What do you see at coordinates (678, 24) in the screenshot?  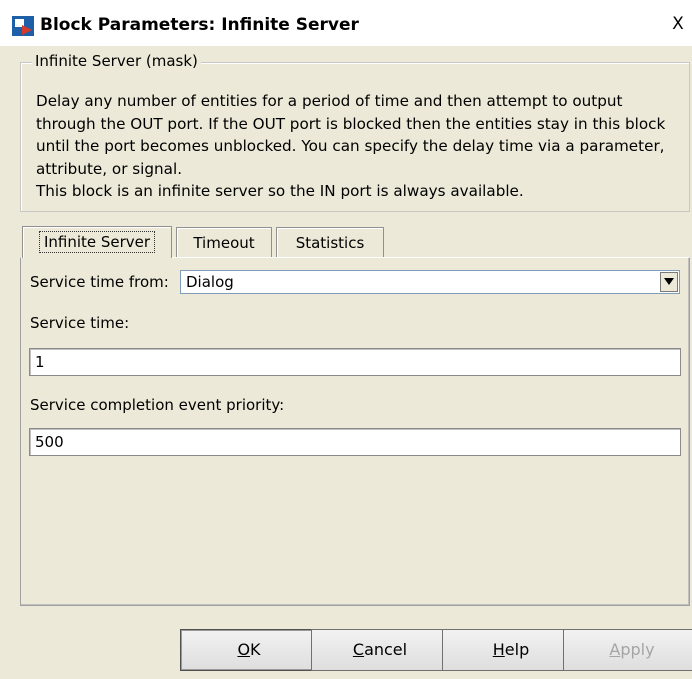 I see `close-icon: X` at bounding box center [678, 24].